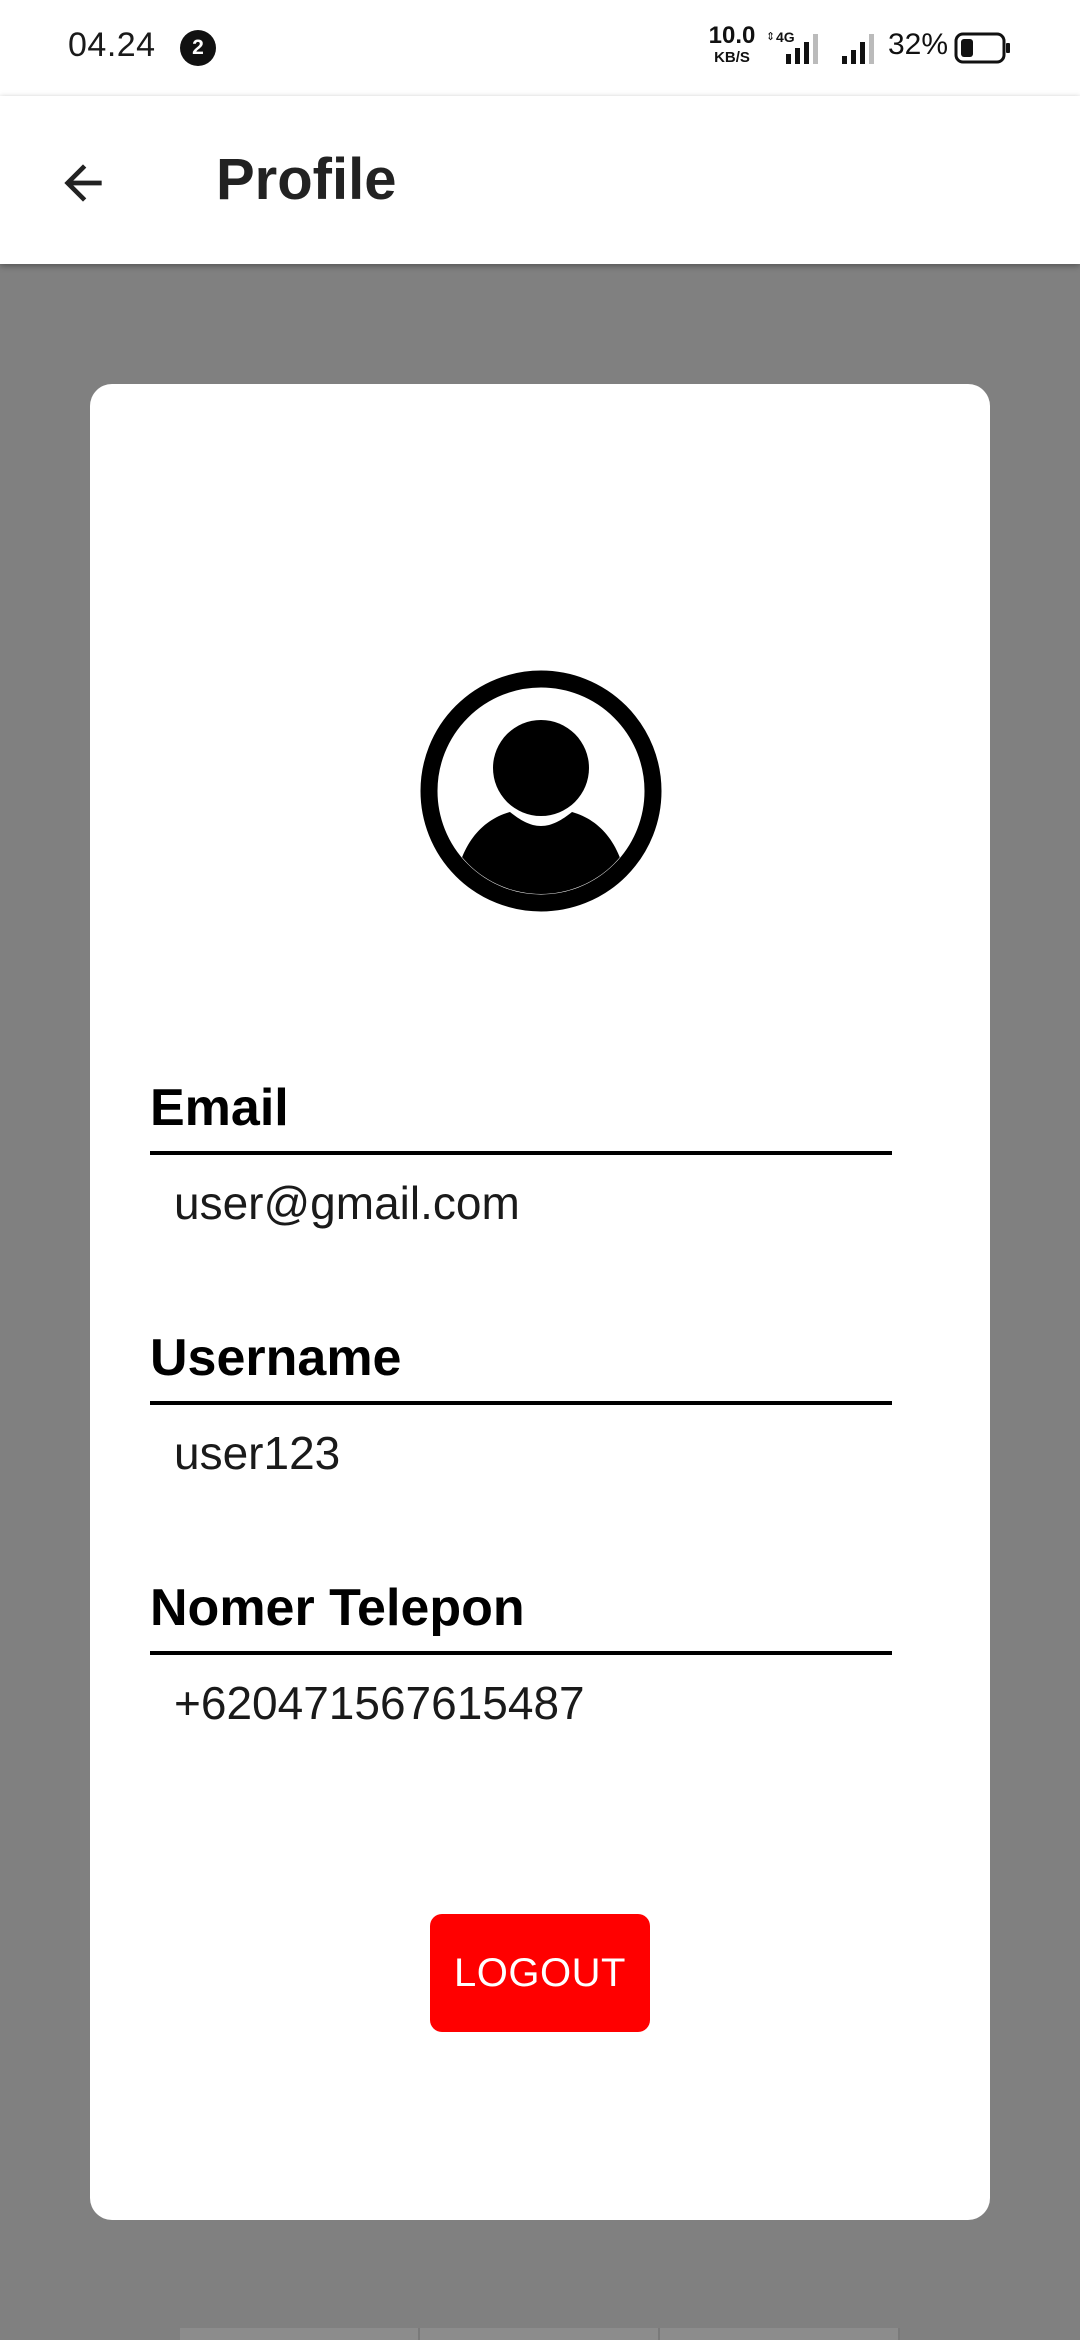  What do you see at coordinates (257, 1453) in the screenshot?
I see `username-value: user123` at bounding box center [257, 1453].